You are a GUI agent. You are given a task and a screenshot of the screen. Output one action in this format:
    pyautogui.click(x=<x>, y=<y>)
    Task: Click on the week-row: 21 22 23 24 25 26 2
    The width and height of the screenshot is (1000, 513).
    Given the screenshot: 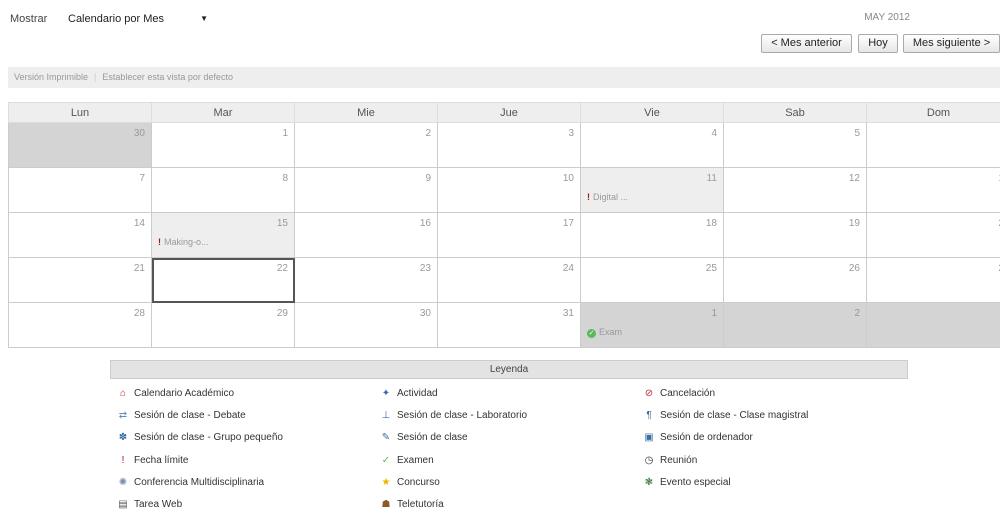 What is the action you would take?
    pyautogui.click(x=504, y=280)
    